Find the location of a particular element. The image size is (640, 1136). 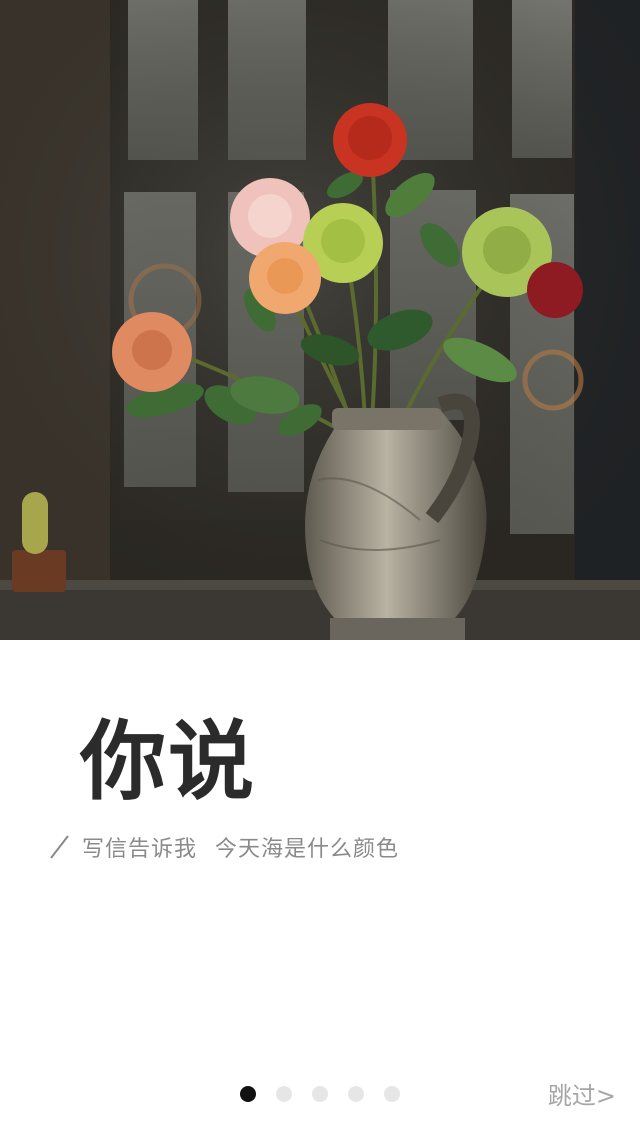

skip-button: 跳过> is located at coordinates (582, 1093).